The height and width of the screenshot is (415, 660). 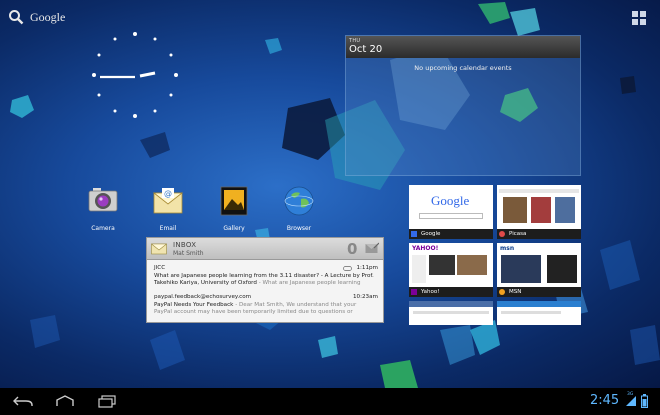 I want to click on tab-caption: Yahoo!, so click(x=451, y=292).